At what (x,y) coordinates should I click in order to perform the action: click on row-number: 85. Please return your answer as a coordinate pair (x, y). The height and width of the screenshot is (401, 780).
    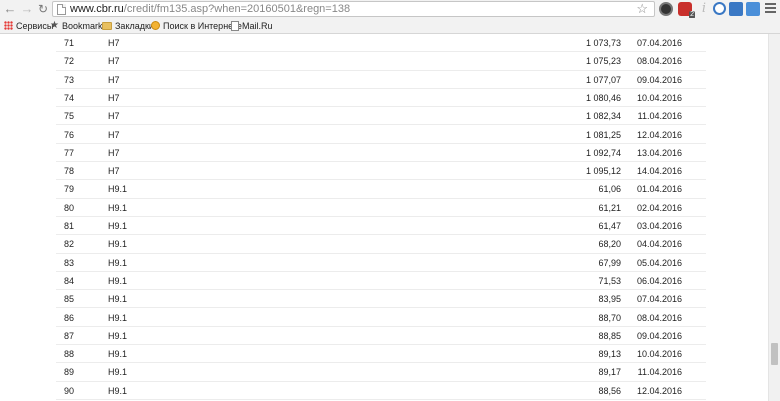
    Looking at the image, I should click on (69, 299).